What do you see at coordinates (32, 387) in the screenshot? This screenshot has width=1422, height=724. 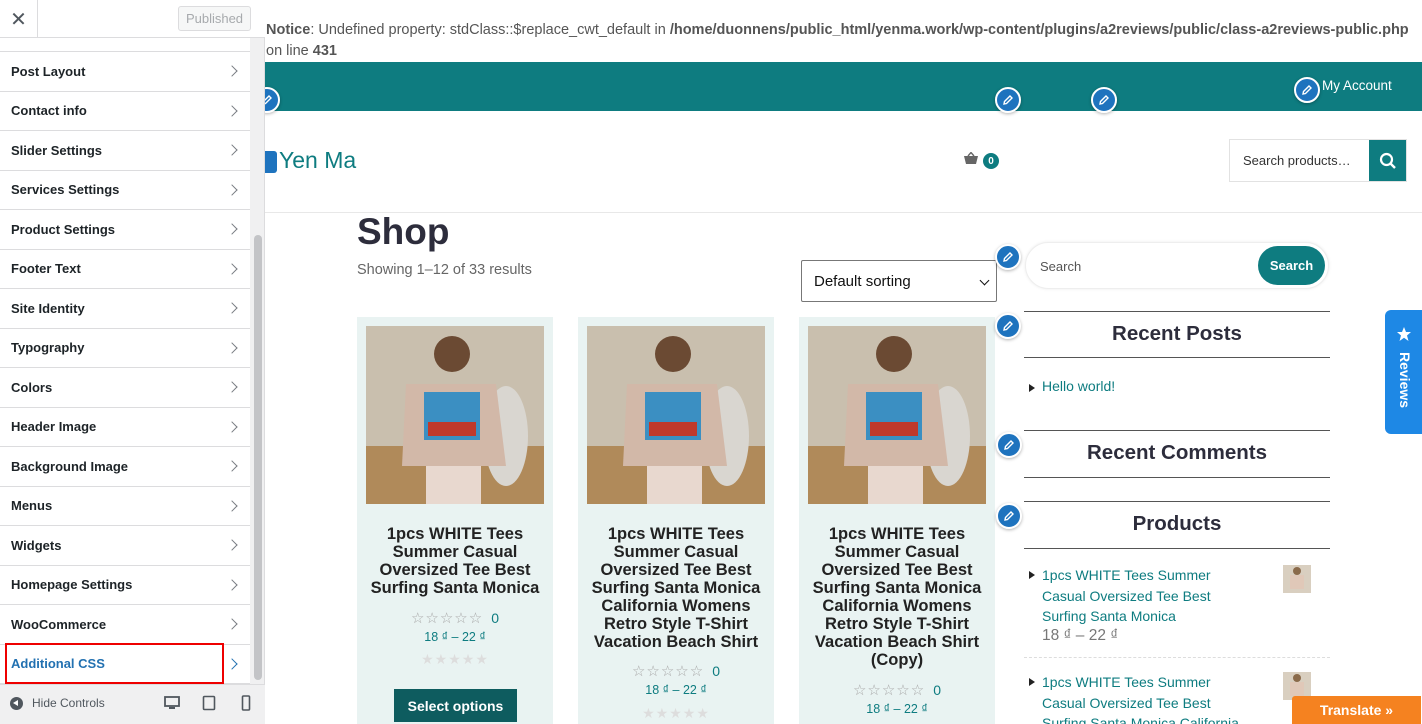 I see `sidebar-item-label: Colors` at bounding box center [32, 387].